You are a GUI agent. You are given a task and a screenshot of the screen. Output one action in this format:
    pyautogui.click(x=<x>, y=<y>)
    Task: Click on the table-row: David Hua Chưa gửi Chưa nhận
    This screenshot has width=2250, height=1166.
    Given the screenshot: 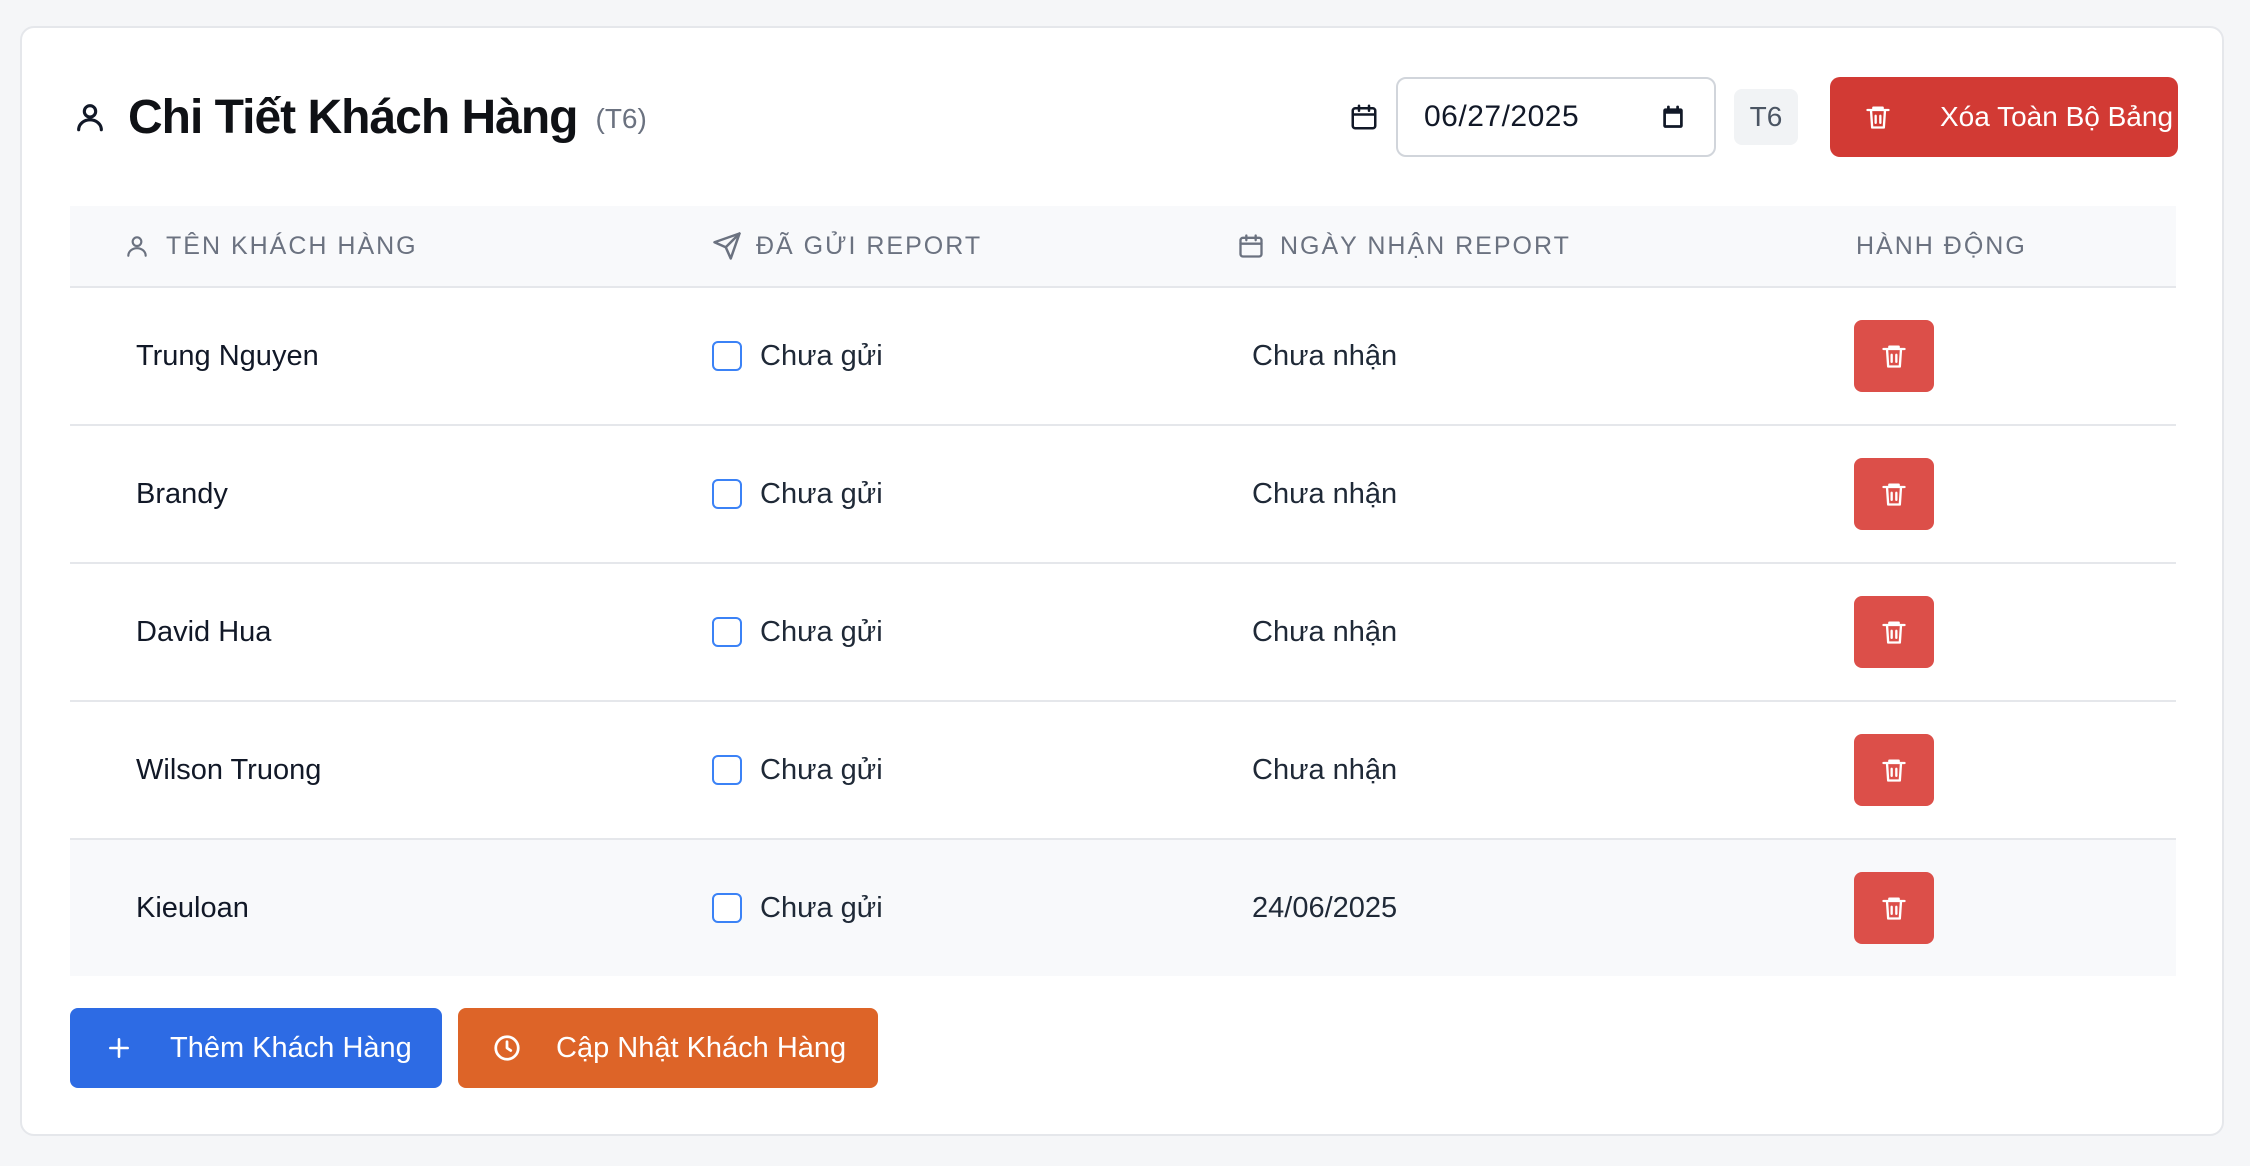 What is the action you would take?
    pyautogui.click(x=1123, y=633)
    